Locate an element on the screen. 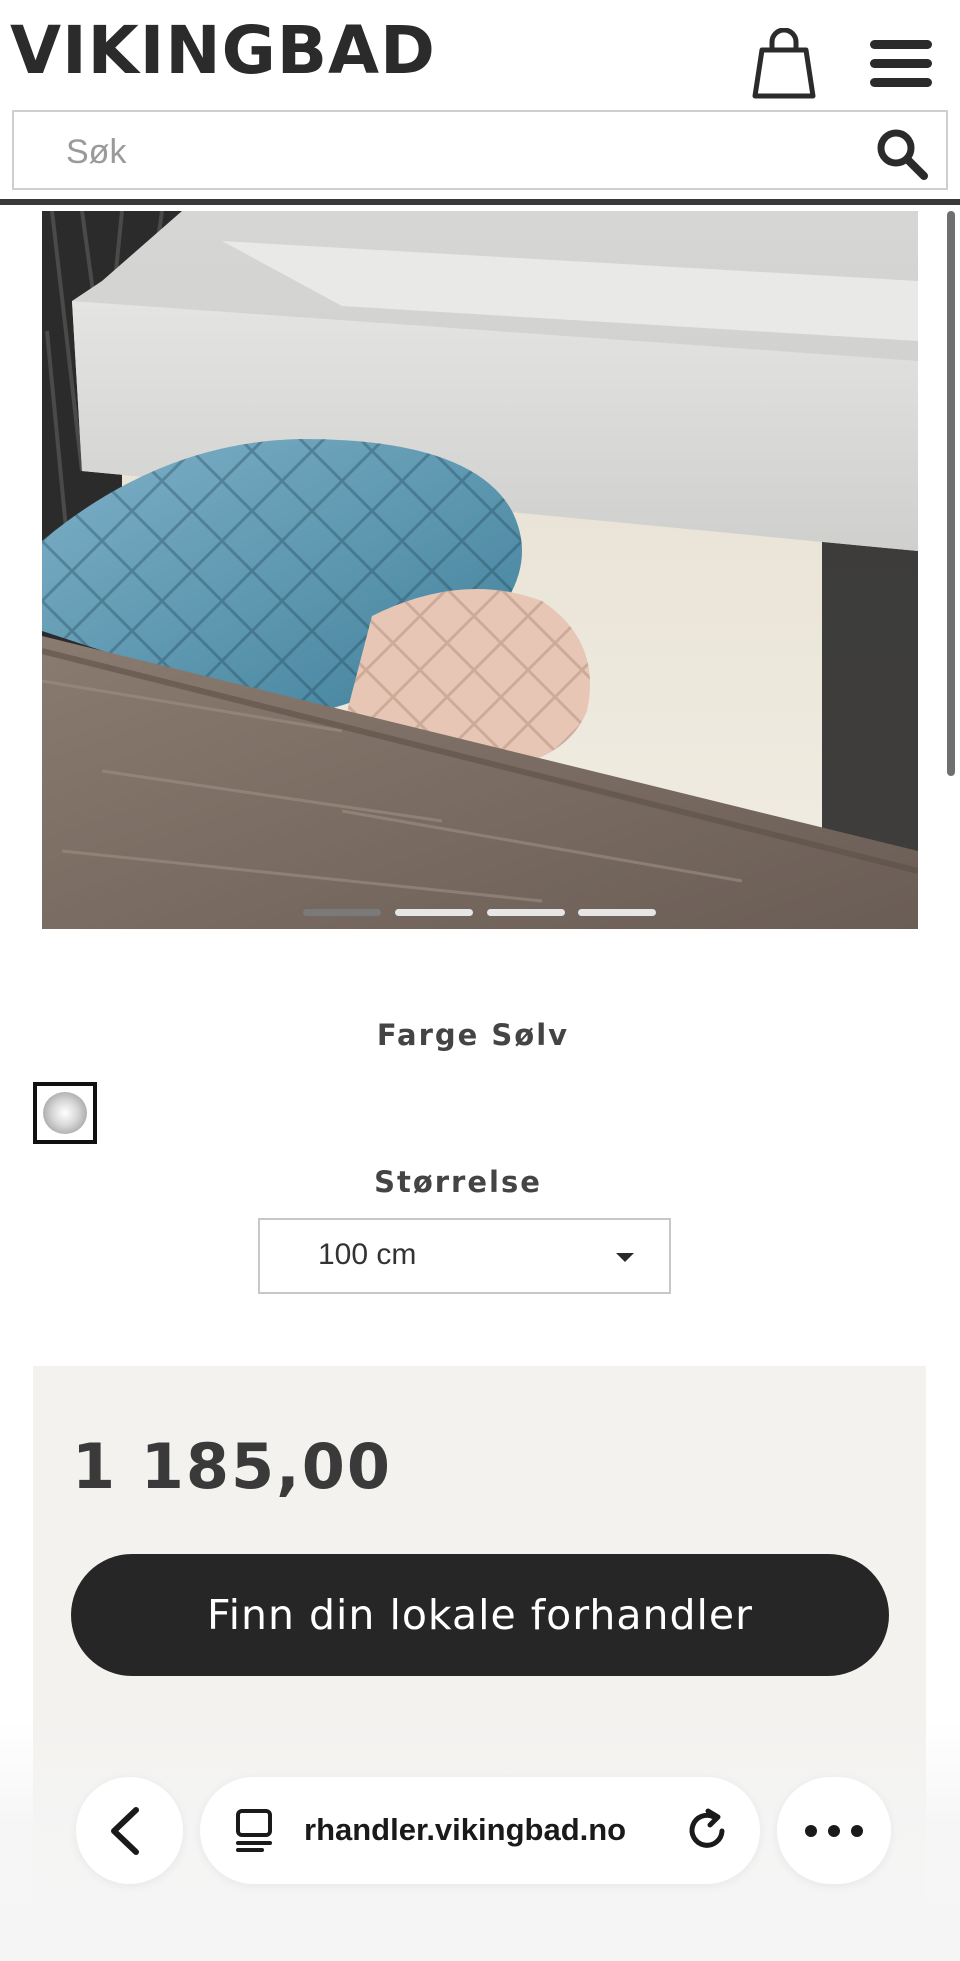 This screenshot has width=960, height=1961. browser-address-bar: rhandler.vikingbad.no is located at coordinates (480, 1830).